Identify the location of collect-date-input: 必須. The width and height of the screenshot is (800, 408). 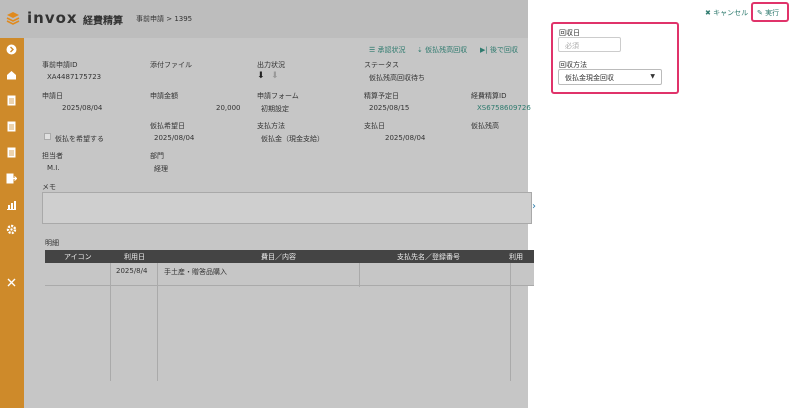
(589, 44).